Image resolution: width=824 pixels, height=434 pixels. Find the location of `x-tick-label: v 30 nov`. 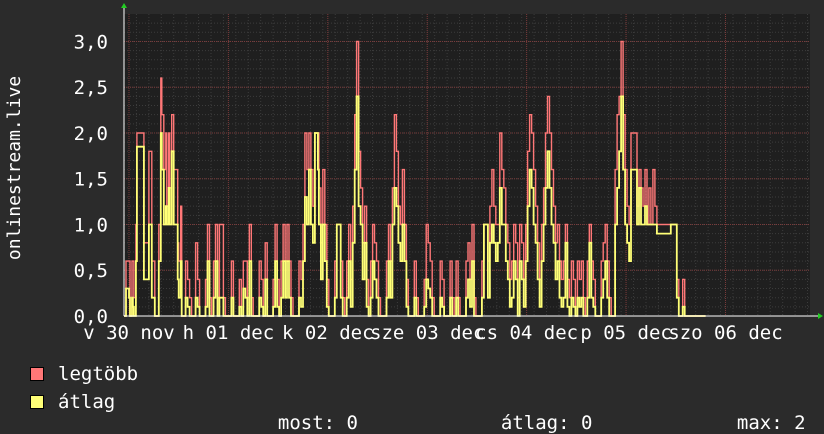

x-tick-label: v 30 nov is located at coordinates (129, 333).